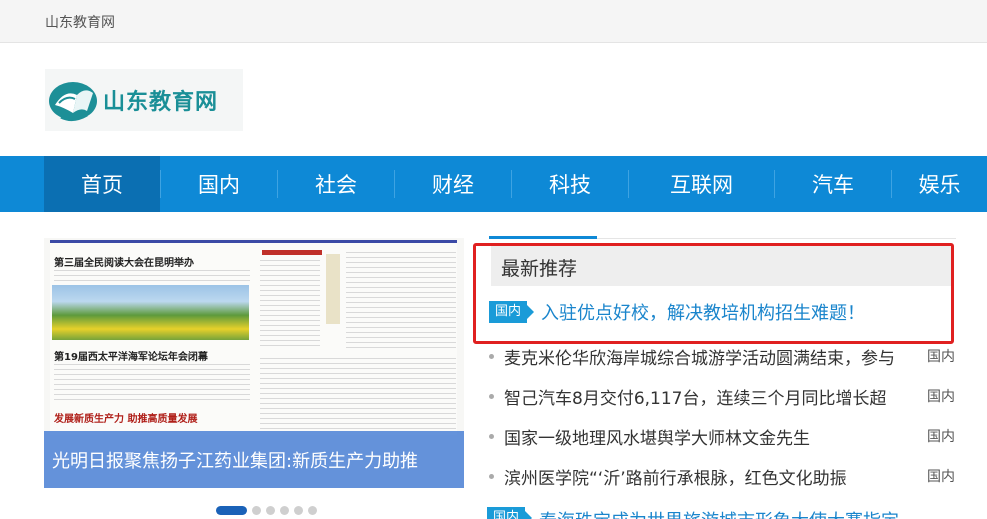 The image size is (987, 519). I want to click on nav-item-domestic: 国内, so click(219, 184).